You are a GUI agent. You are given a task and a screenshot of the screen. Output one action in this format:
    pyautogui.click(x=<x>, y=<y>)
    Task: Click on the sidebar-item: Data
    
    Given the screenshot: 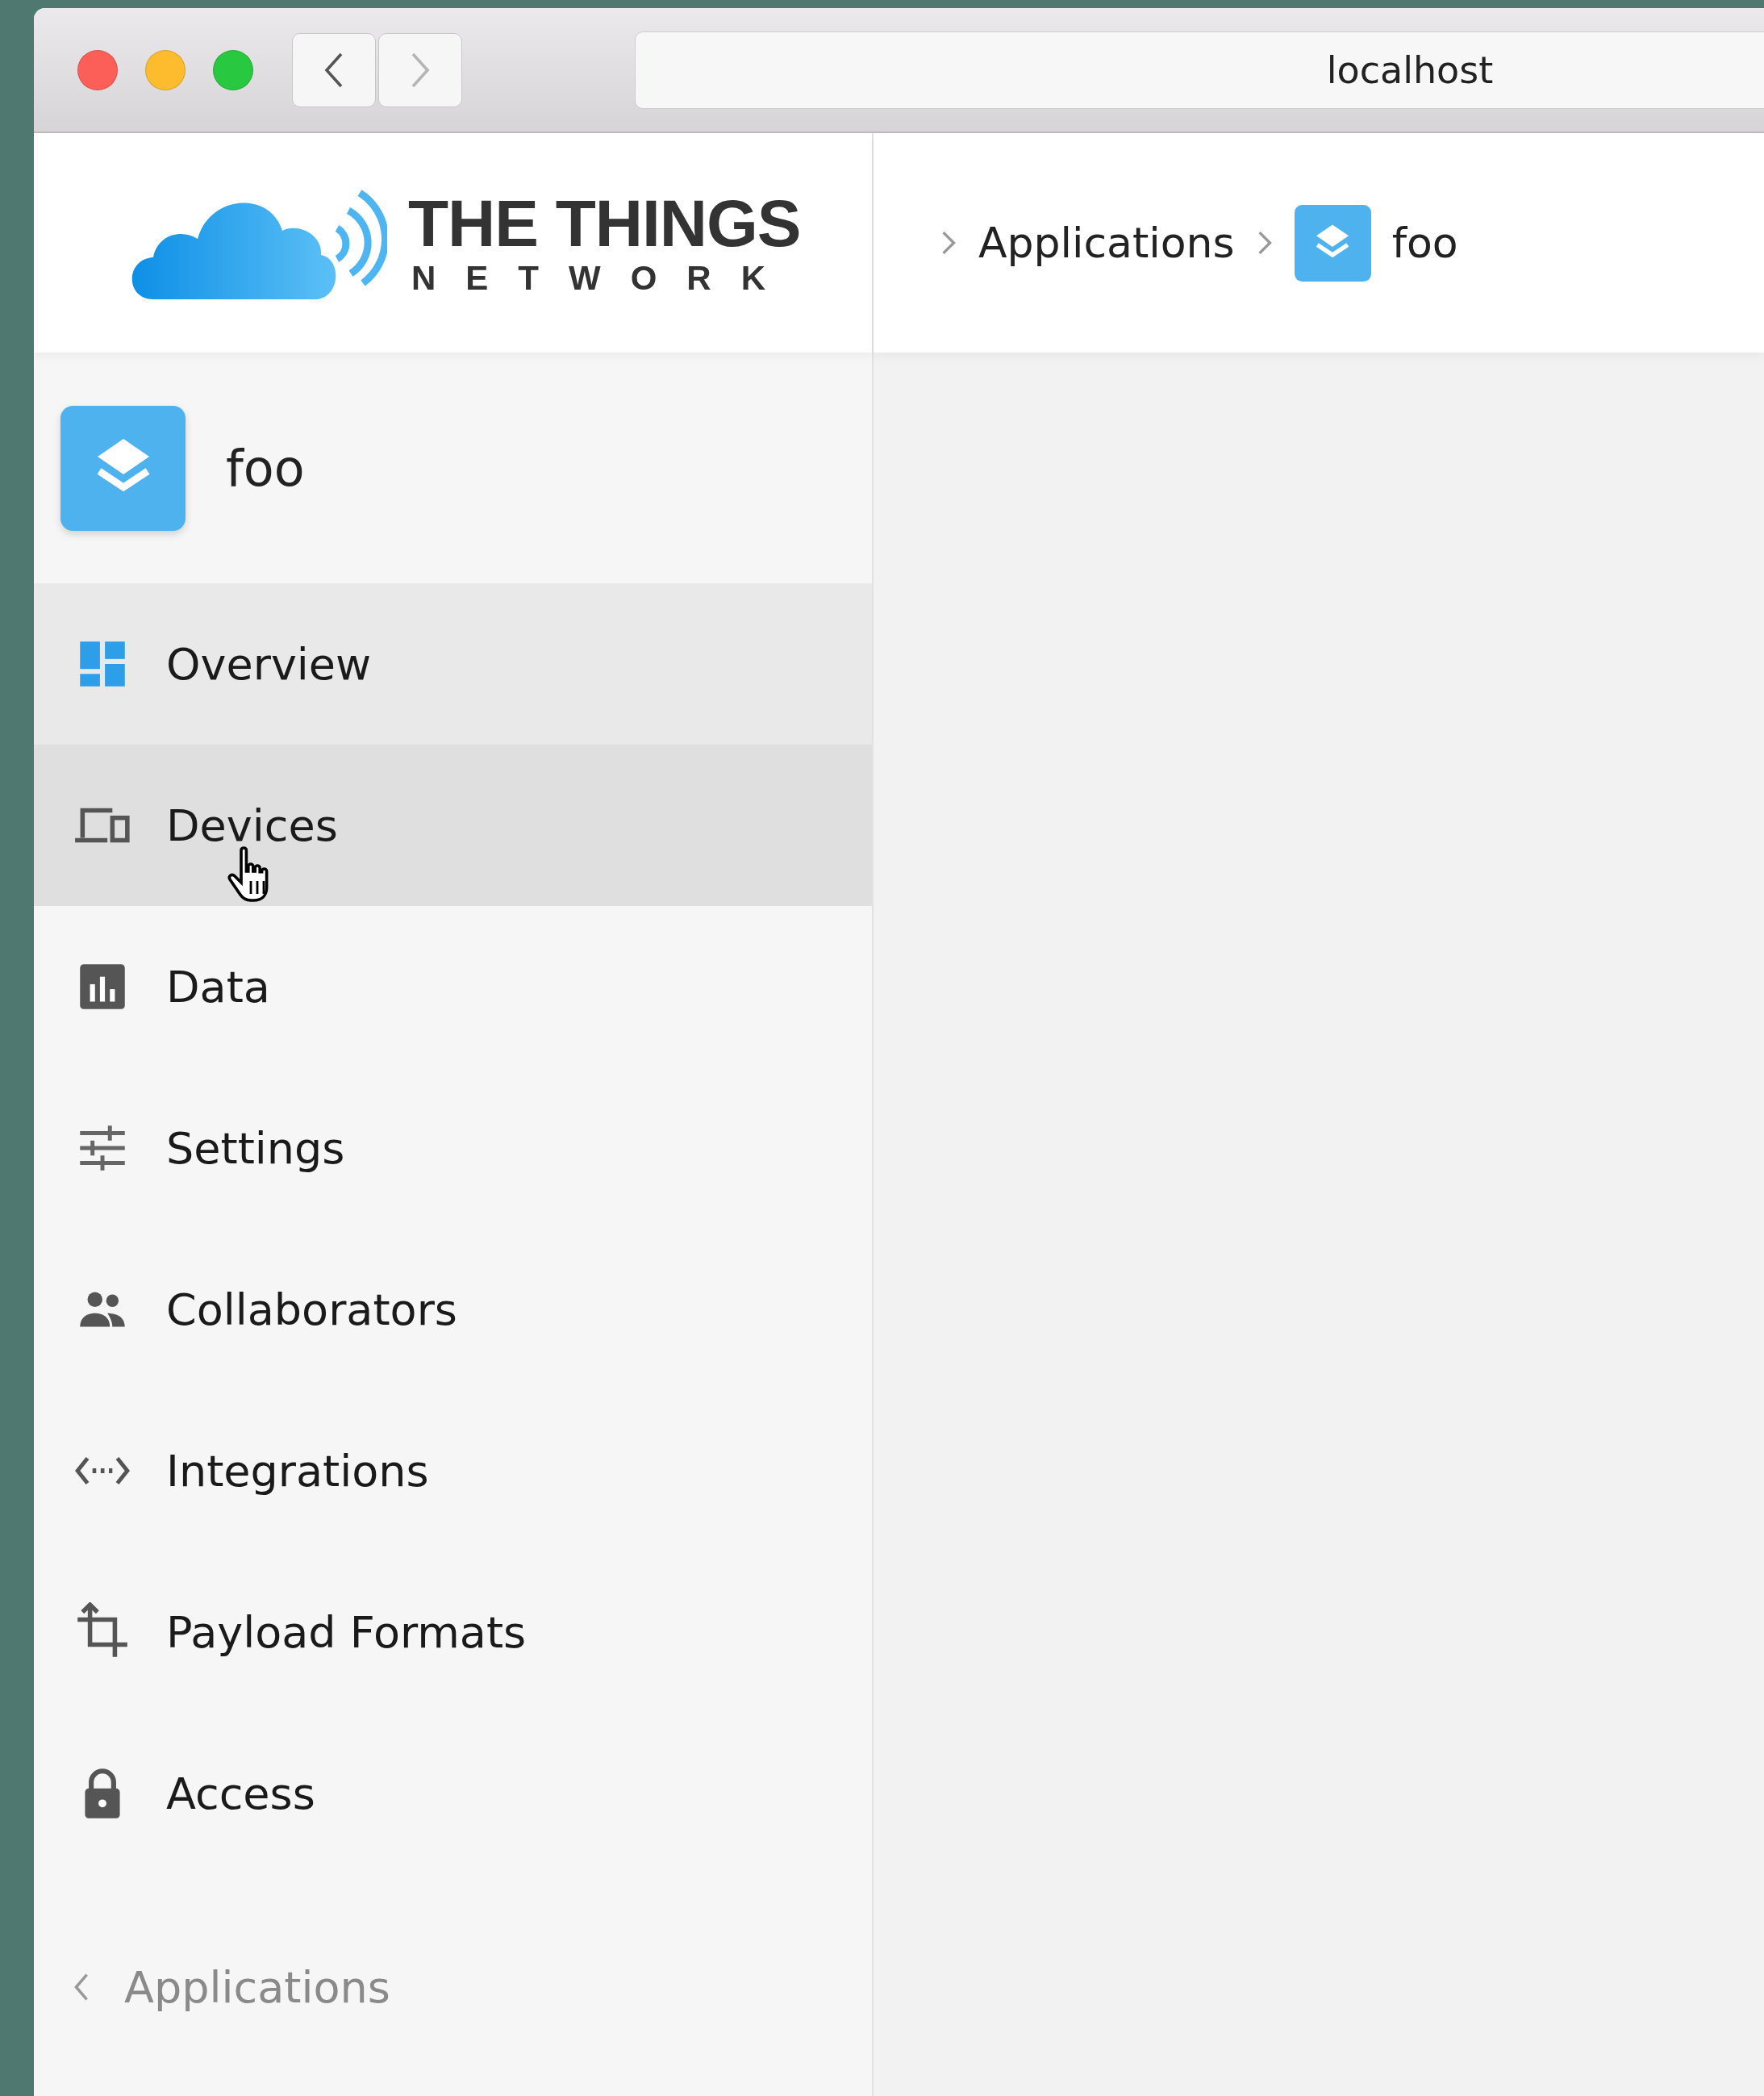 What is the action you would take?
    pyautogui.click(x=453, y=986)
    